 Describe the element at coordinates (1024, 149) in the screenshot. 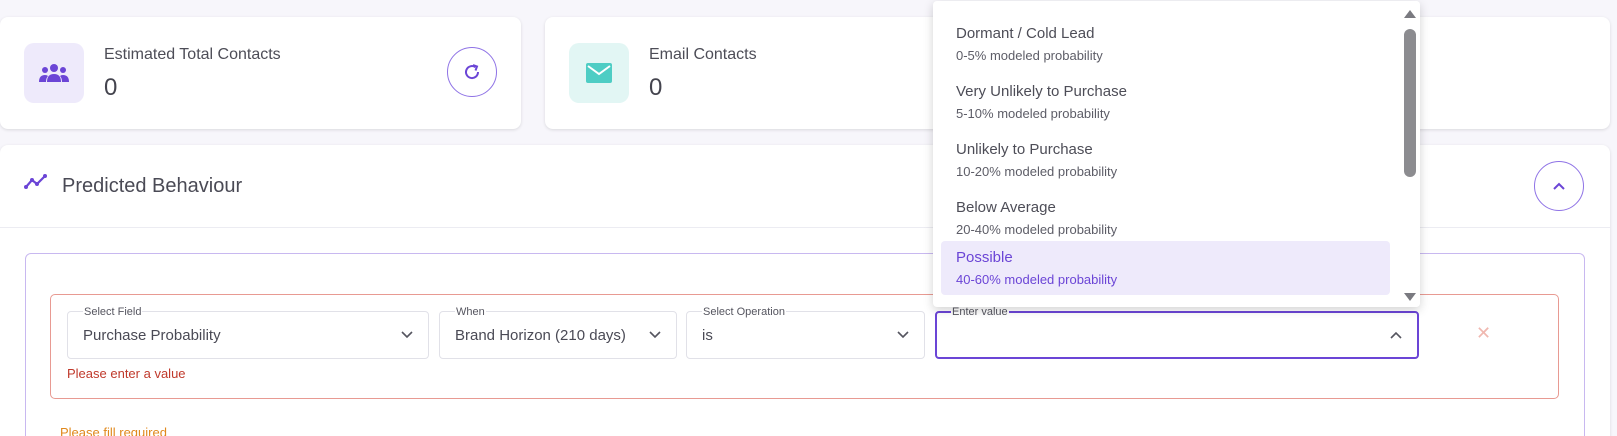

I see `option-title: Unlikely to Purchase` at that location.